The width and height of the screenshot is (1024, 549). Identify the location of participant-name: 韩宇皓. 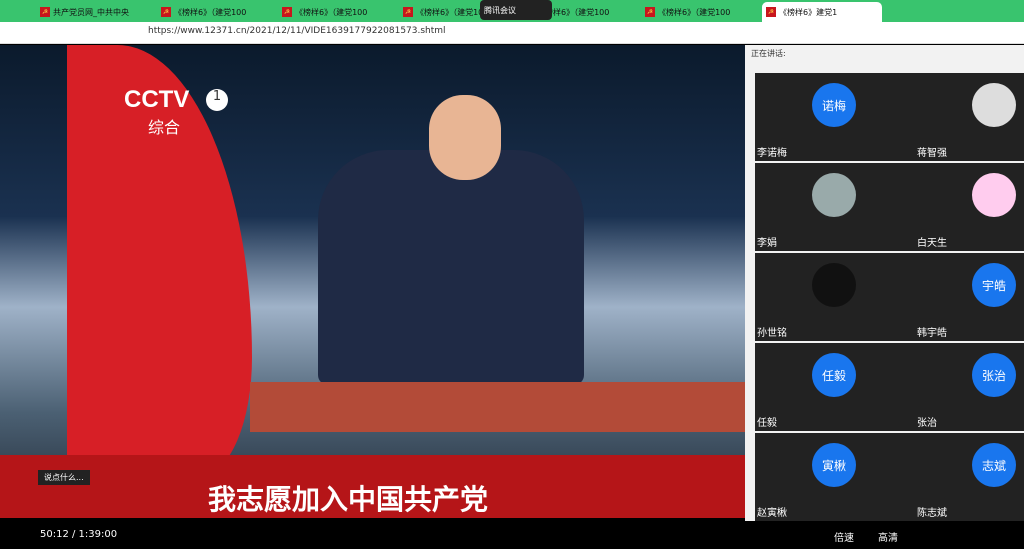
(932, 333).